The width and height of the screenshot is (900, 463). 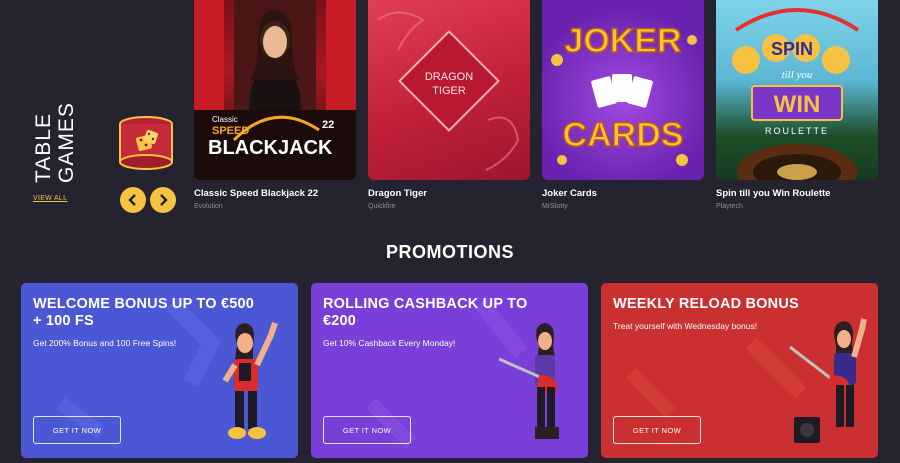 I want to click on dice-drum-icon, so click(x=146, y=143).